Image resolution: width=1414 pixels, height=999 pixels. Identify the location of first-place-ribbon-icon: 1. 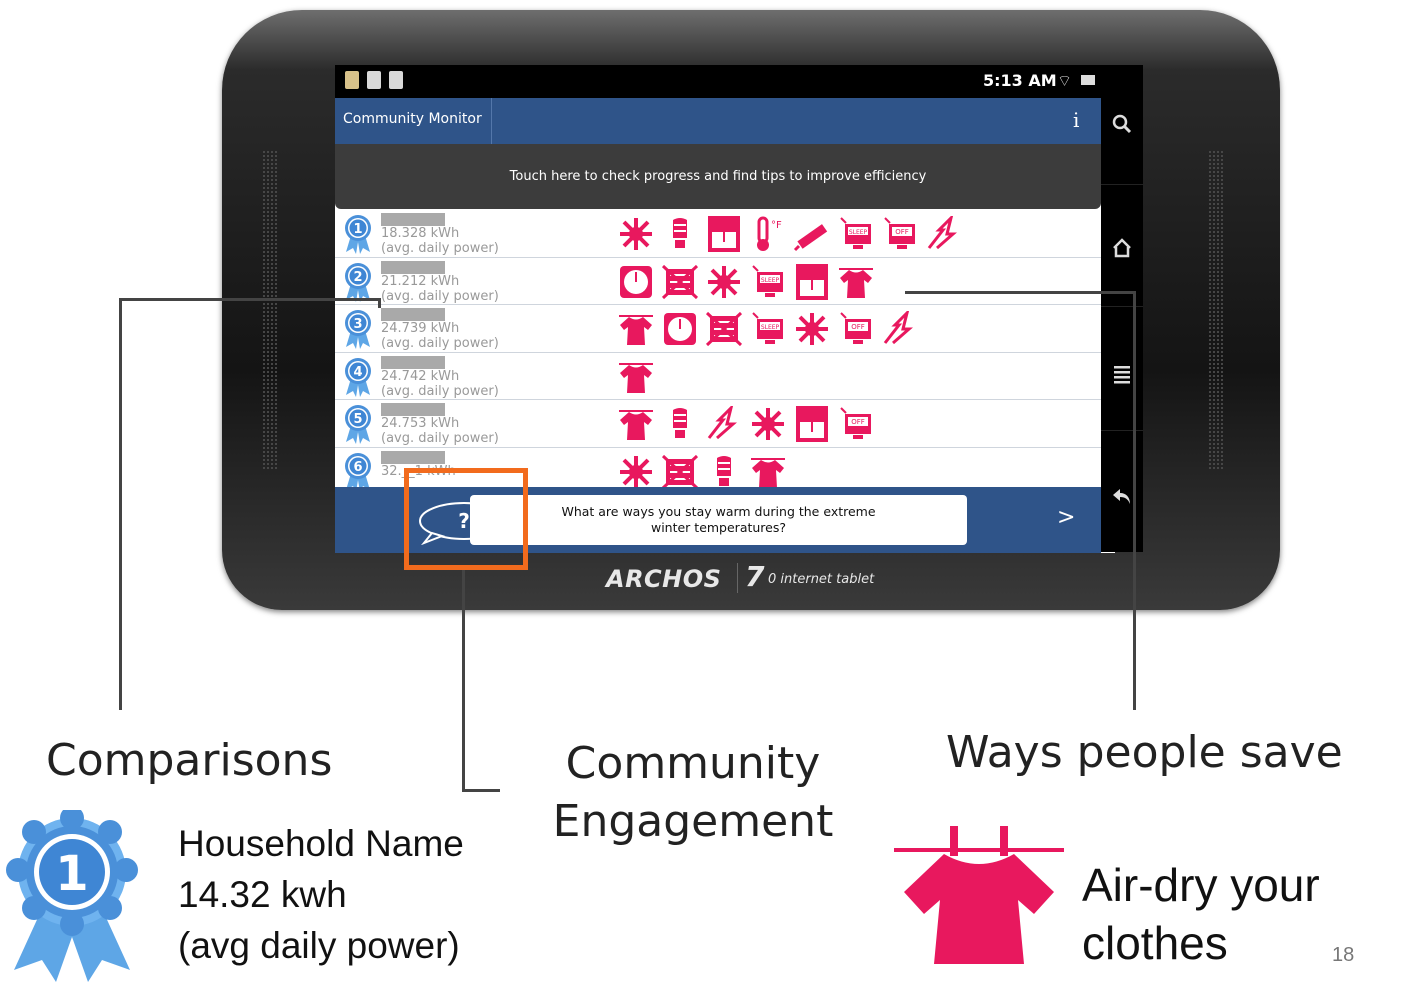
(72, 896).